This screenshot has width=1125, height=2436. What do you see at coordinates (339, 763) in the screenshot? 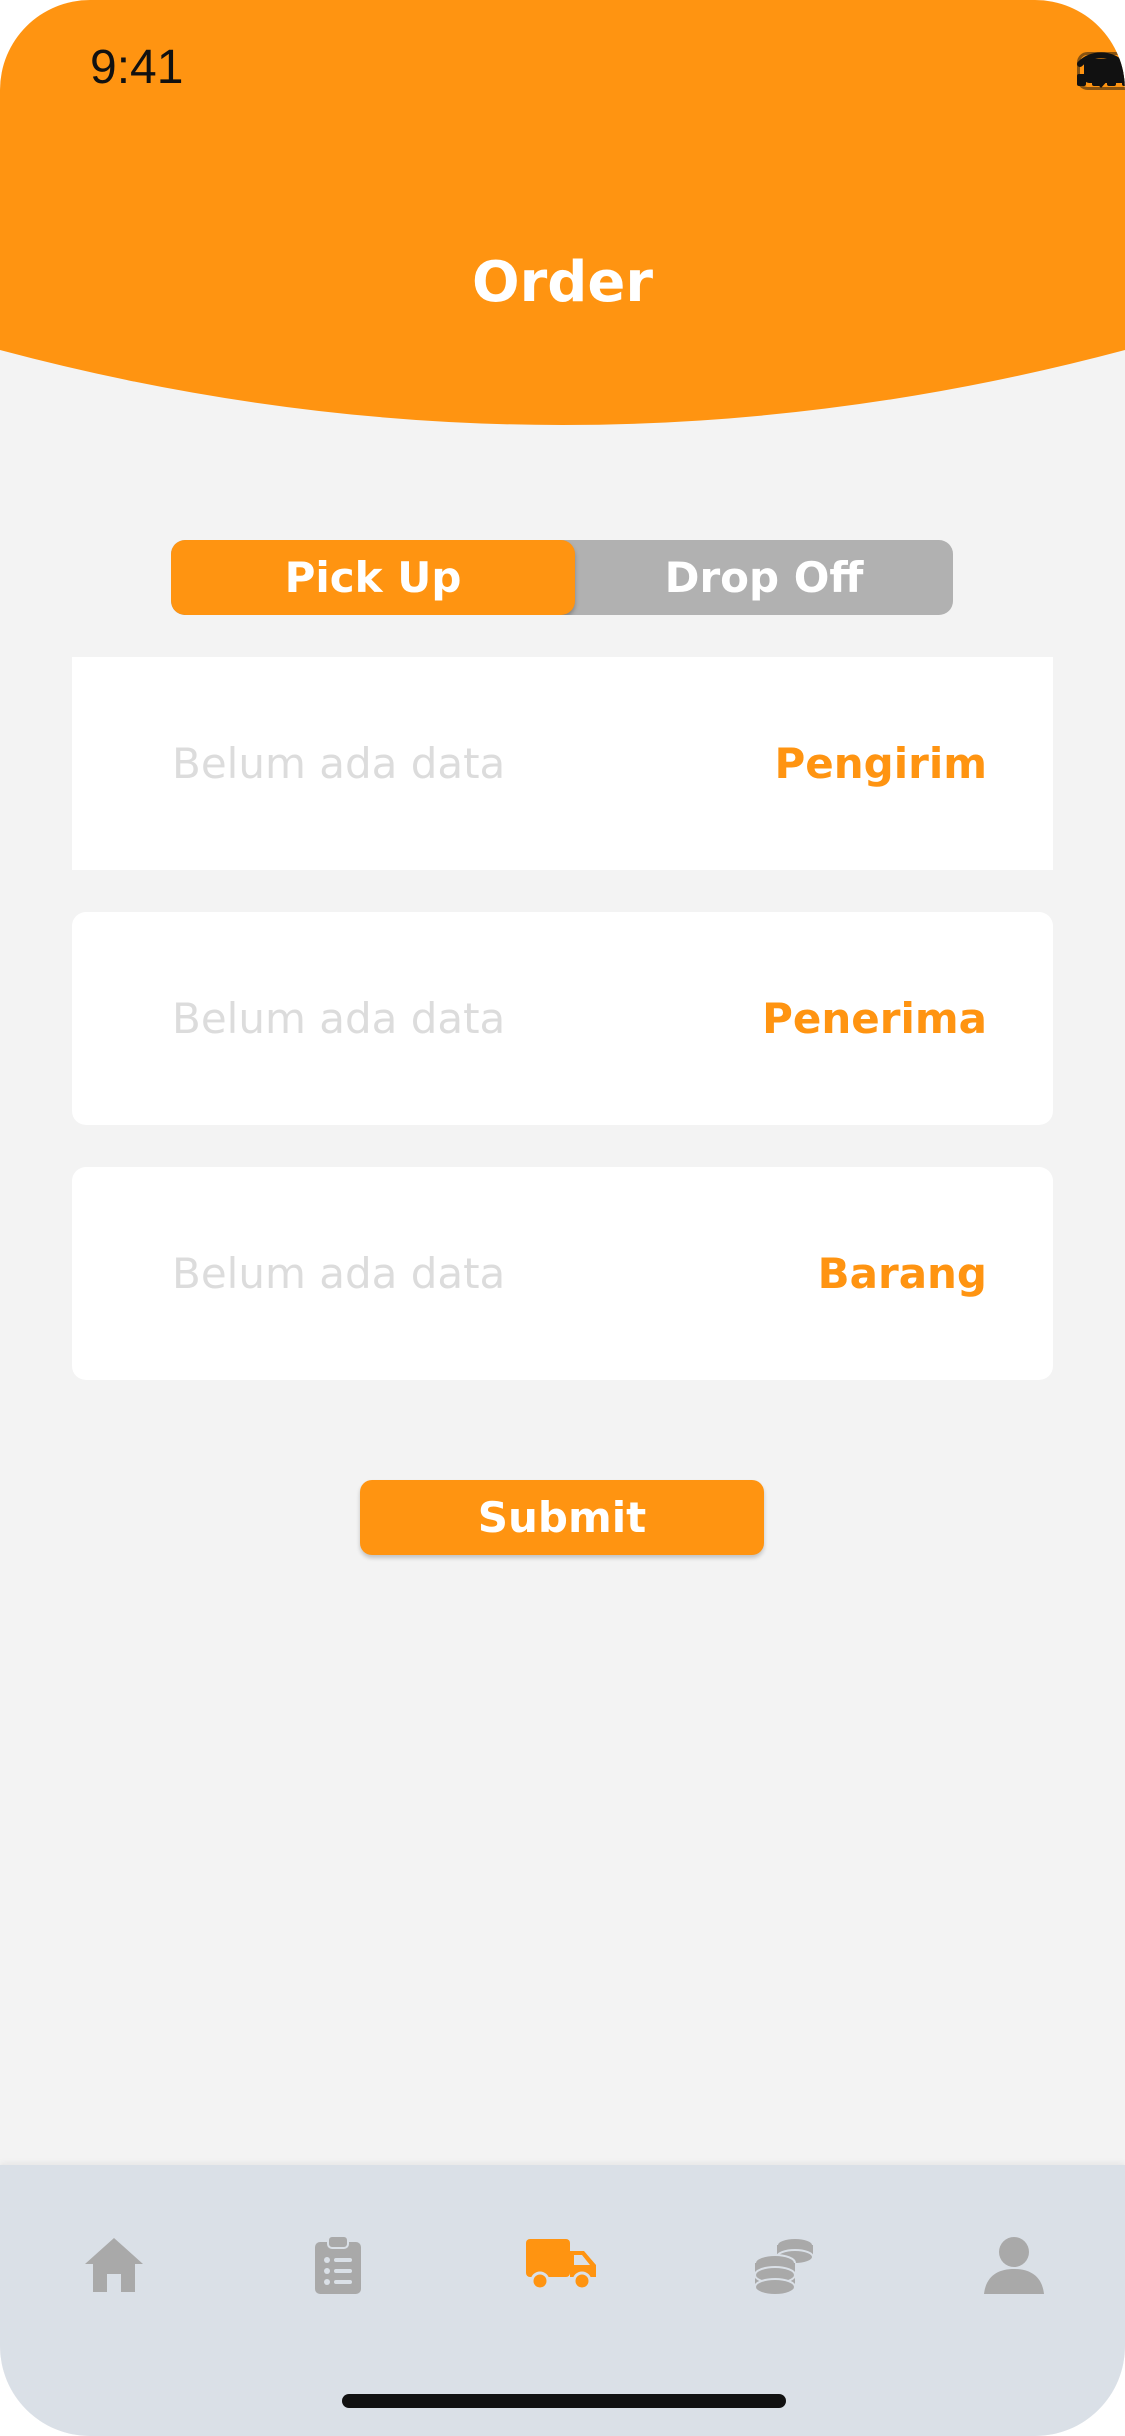
I see `sender-placeholder: Belum ada data` at bounding box center [339, 763].